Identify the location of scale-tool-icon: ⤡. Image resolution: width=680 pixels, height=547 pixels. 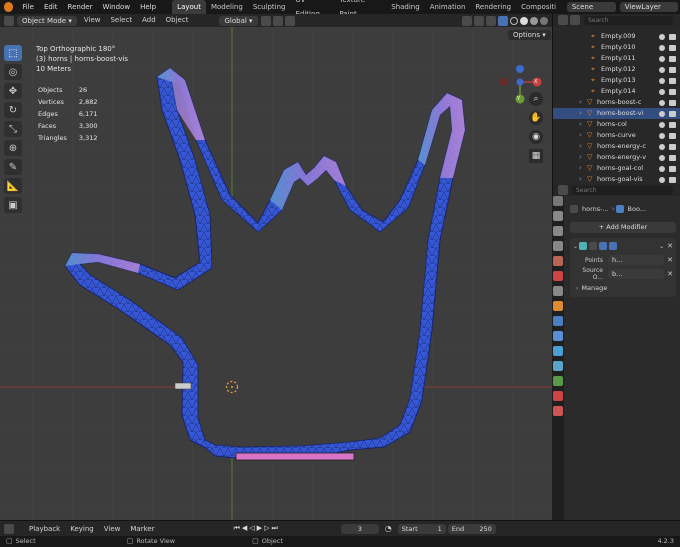
(13, 129).